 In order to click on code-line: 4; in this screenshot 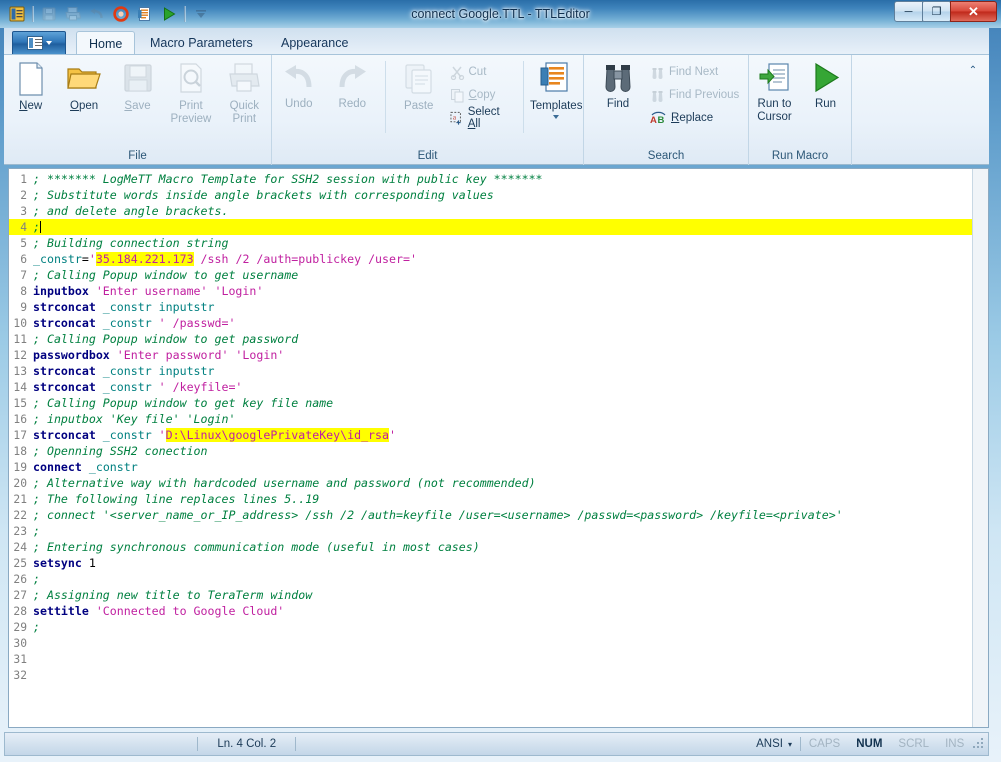, I will do `click(498, 227)`.